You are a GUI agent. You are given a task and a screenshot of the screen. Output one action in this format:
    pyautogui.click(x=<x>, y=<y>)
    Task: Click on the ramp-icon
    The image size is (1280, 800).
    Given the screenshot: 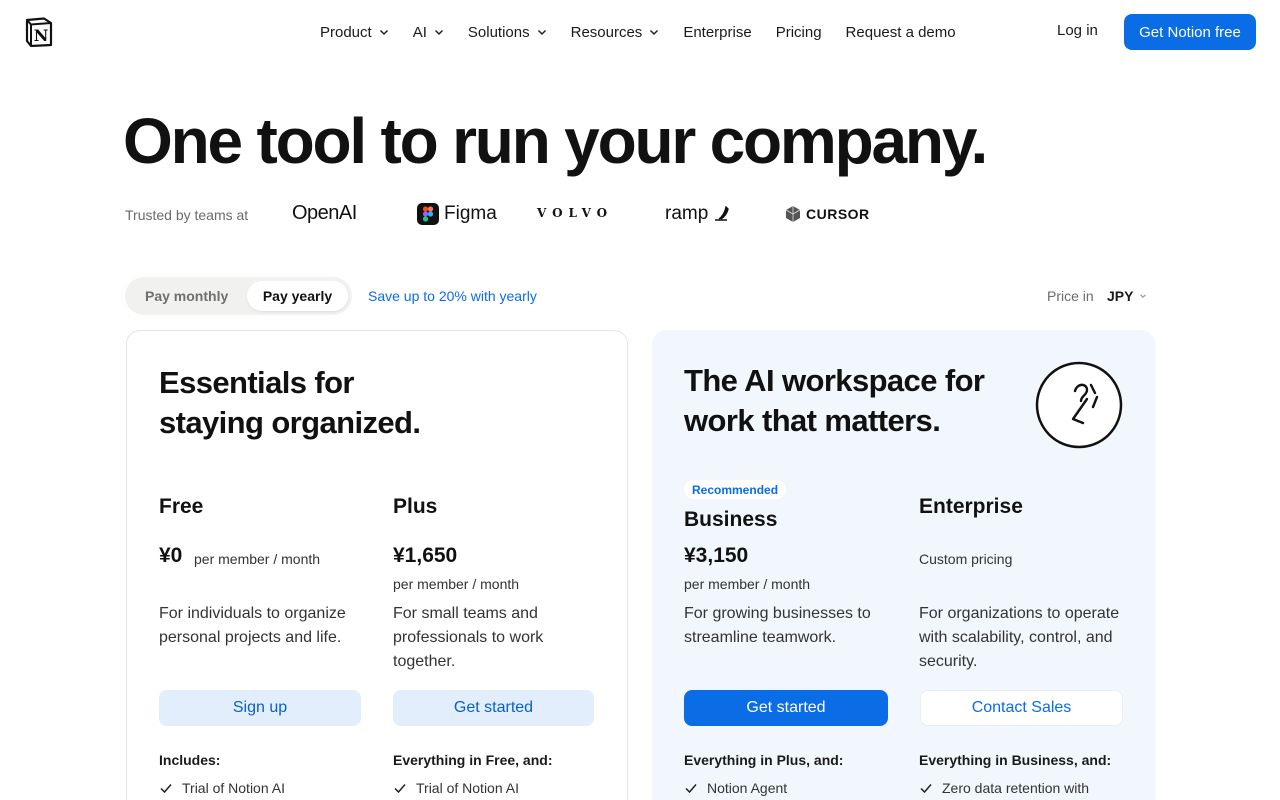 What is the action you would take?
    pyautogui.click(x=722, y=213)
    